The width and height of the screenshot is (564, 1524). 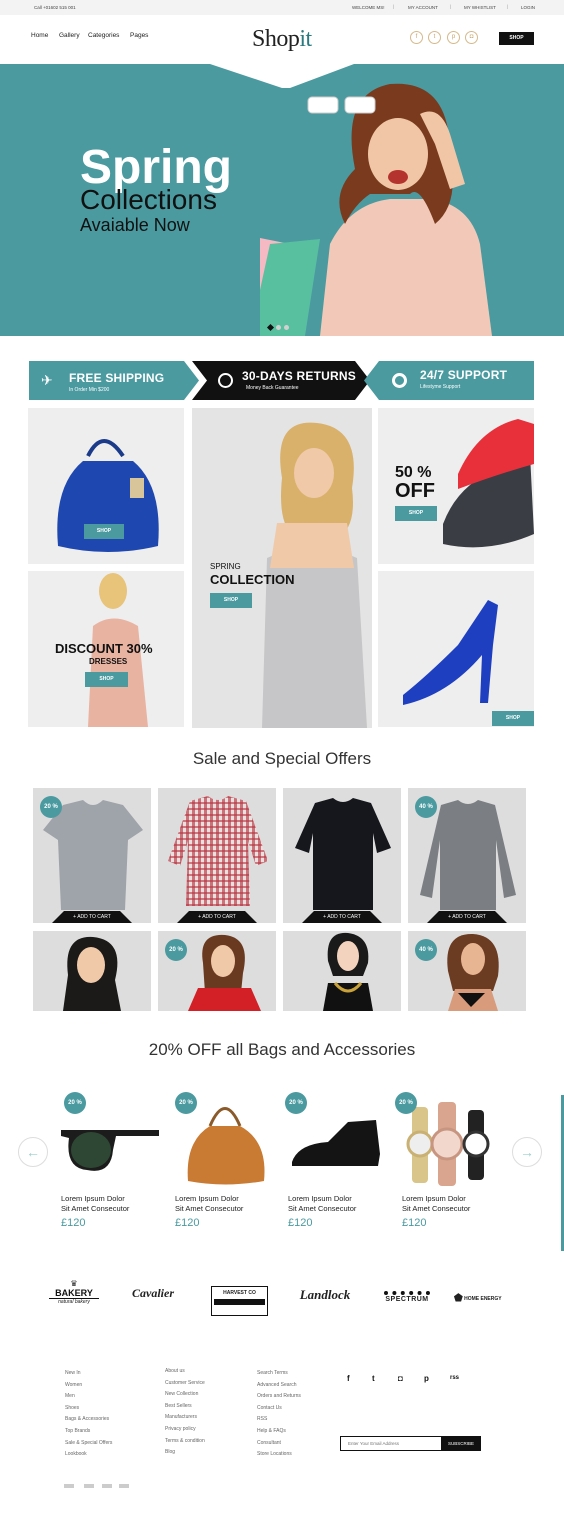 I want to click on brand-logo-landlock: Landlock, so click(x=325, y=1295).